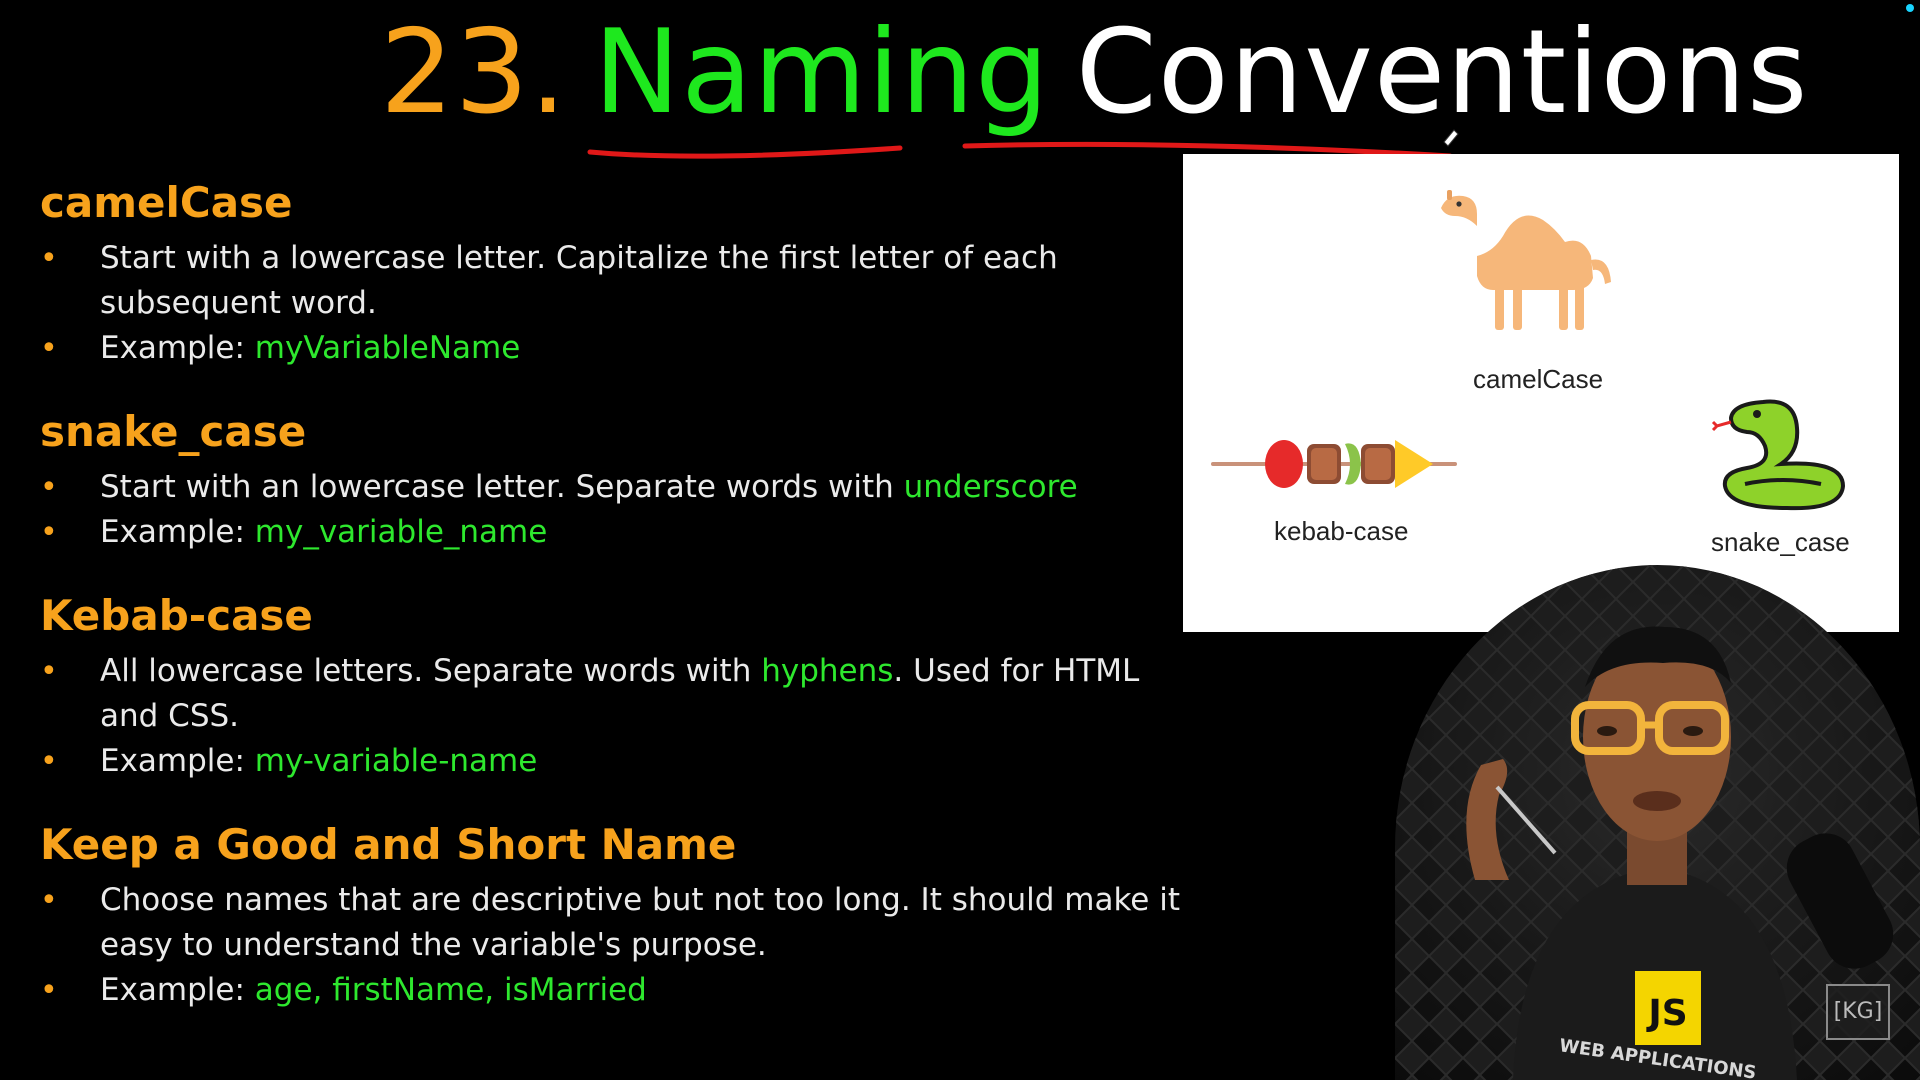 The height and width of the screenshot is (1080, 1920). Describe the element at coordinates (401, 532) in the screenshot. I see `example-value: my_variable_name` at that location.